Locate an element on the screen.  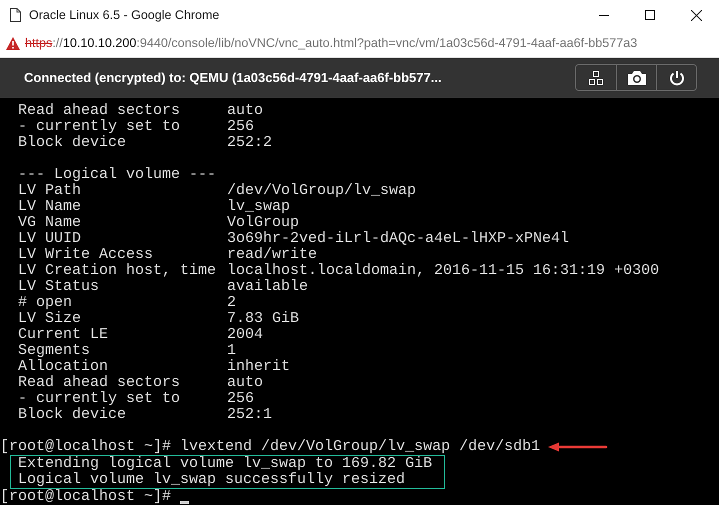
maximize-icon is located at coordinates (650, 15).